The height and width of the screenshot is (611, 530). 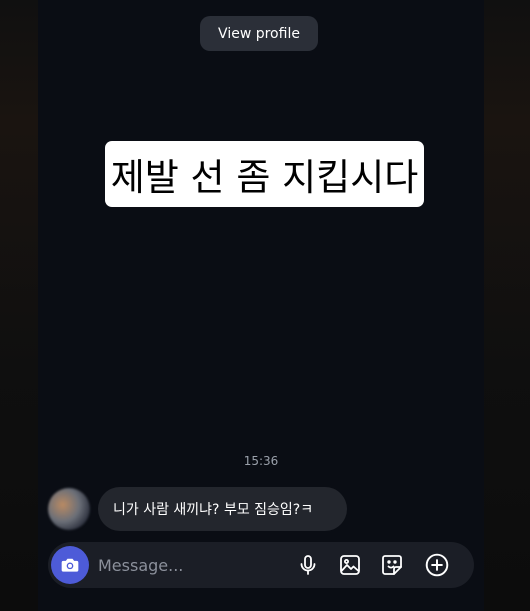 I want to click on gallery-icon, so click(x=350, y=565).